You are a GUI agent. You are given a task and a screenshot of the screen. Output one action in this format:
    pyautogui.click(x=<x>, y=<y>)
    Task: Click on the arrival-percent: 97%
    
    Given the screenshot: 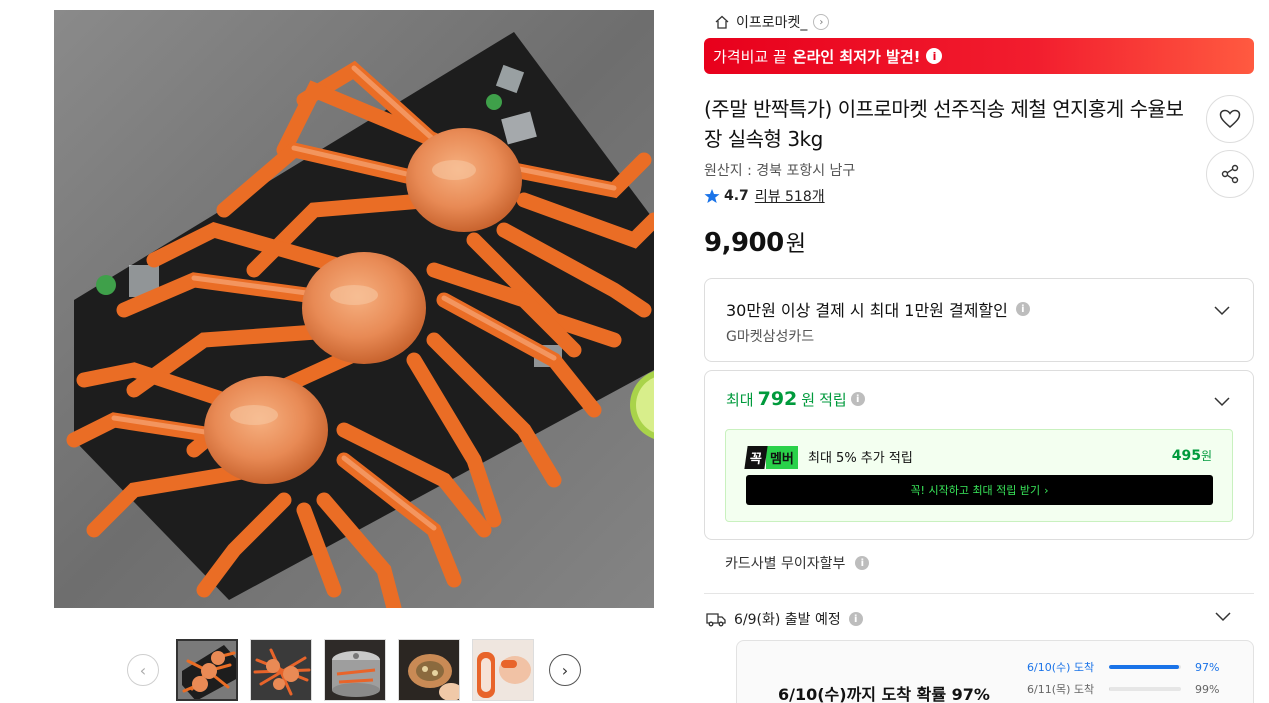 What is the action you would take?
    pyautogui.click(x=1207, y=667)
    